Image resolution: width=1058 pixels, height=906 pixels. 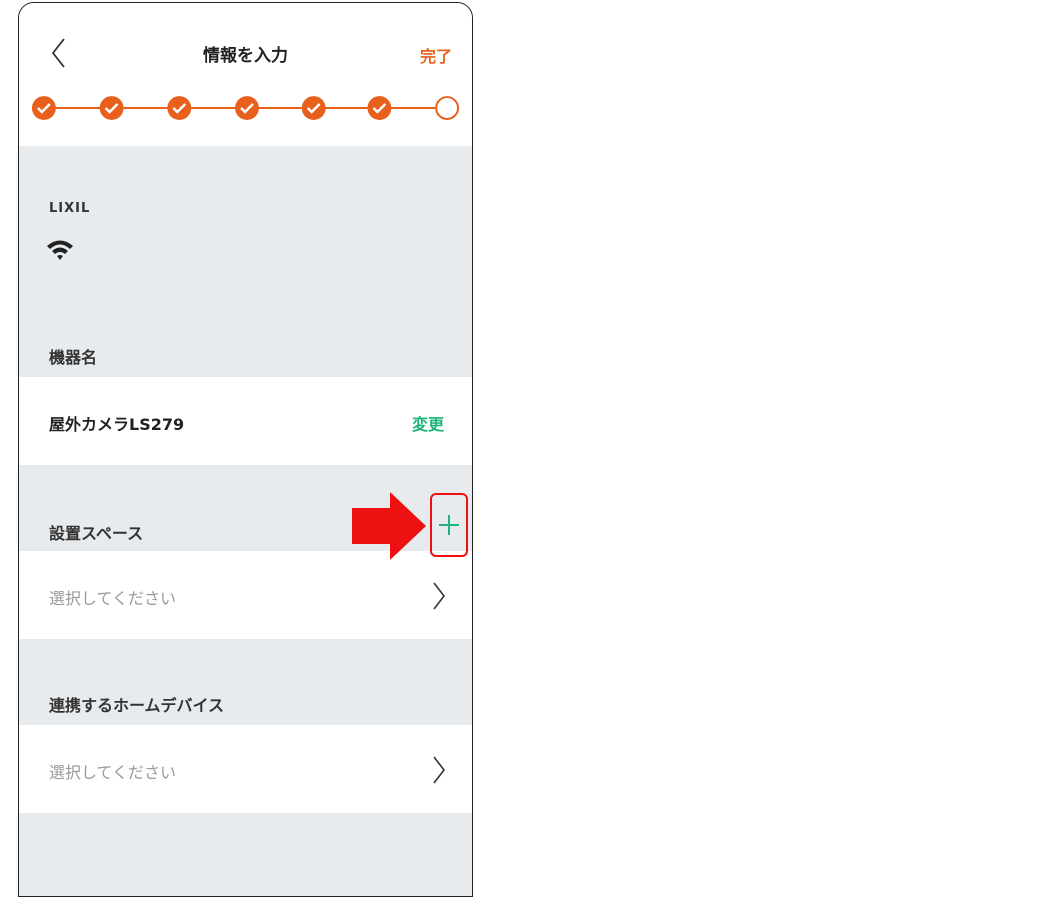 What do you see at coordinates (436, 55) in the screenshot?
I see `done-button: 完了` at bounding box center [436, 55].